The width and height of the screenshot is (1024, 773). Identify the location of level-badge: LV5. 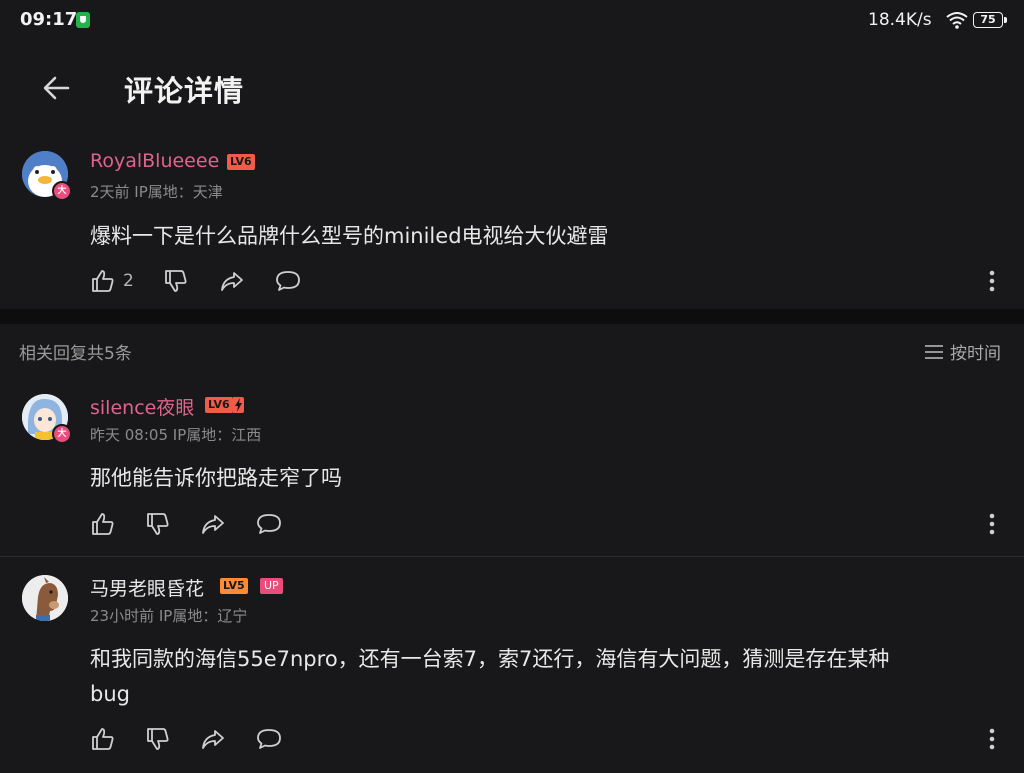
(234, 586).